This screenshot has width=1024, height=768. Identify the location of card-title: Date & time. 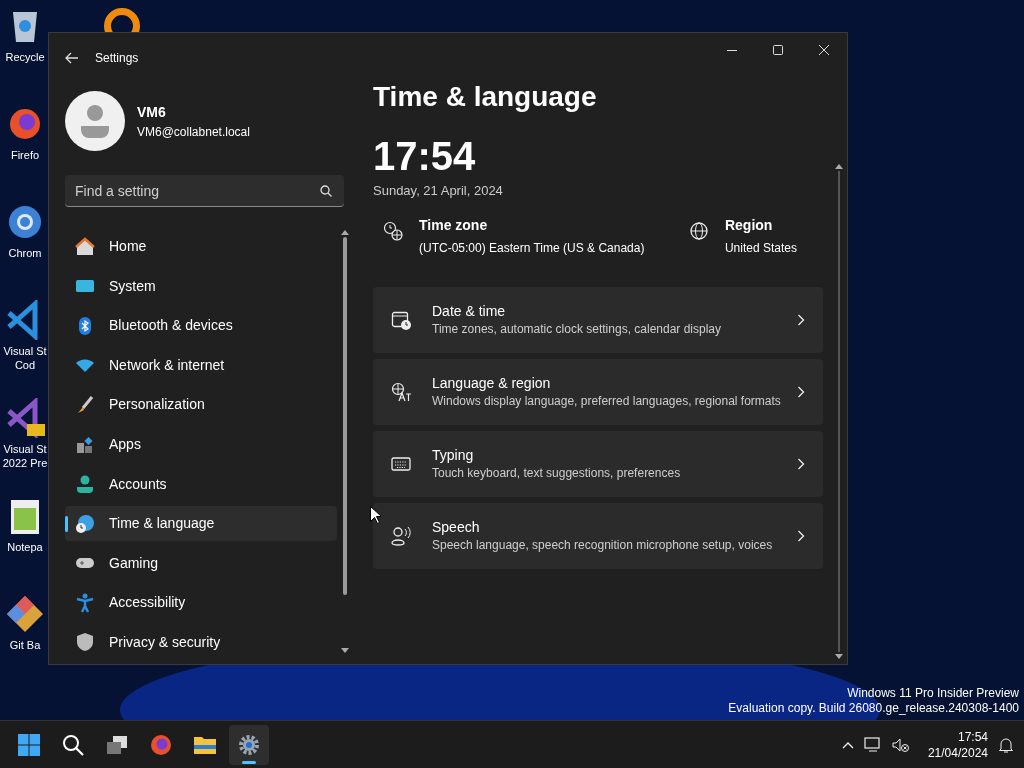
(469, 311).